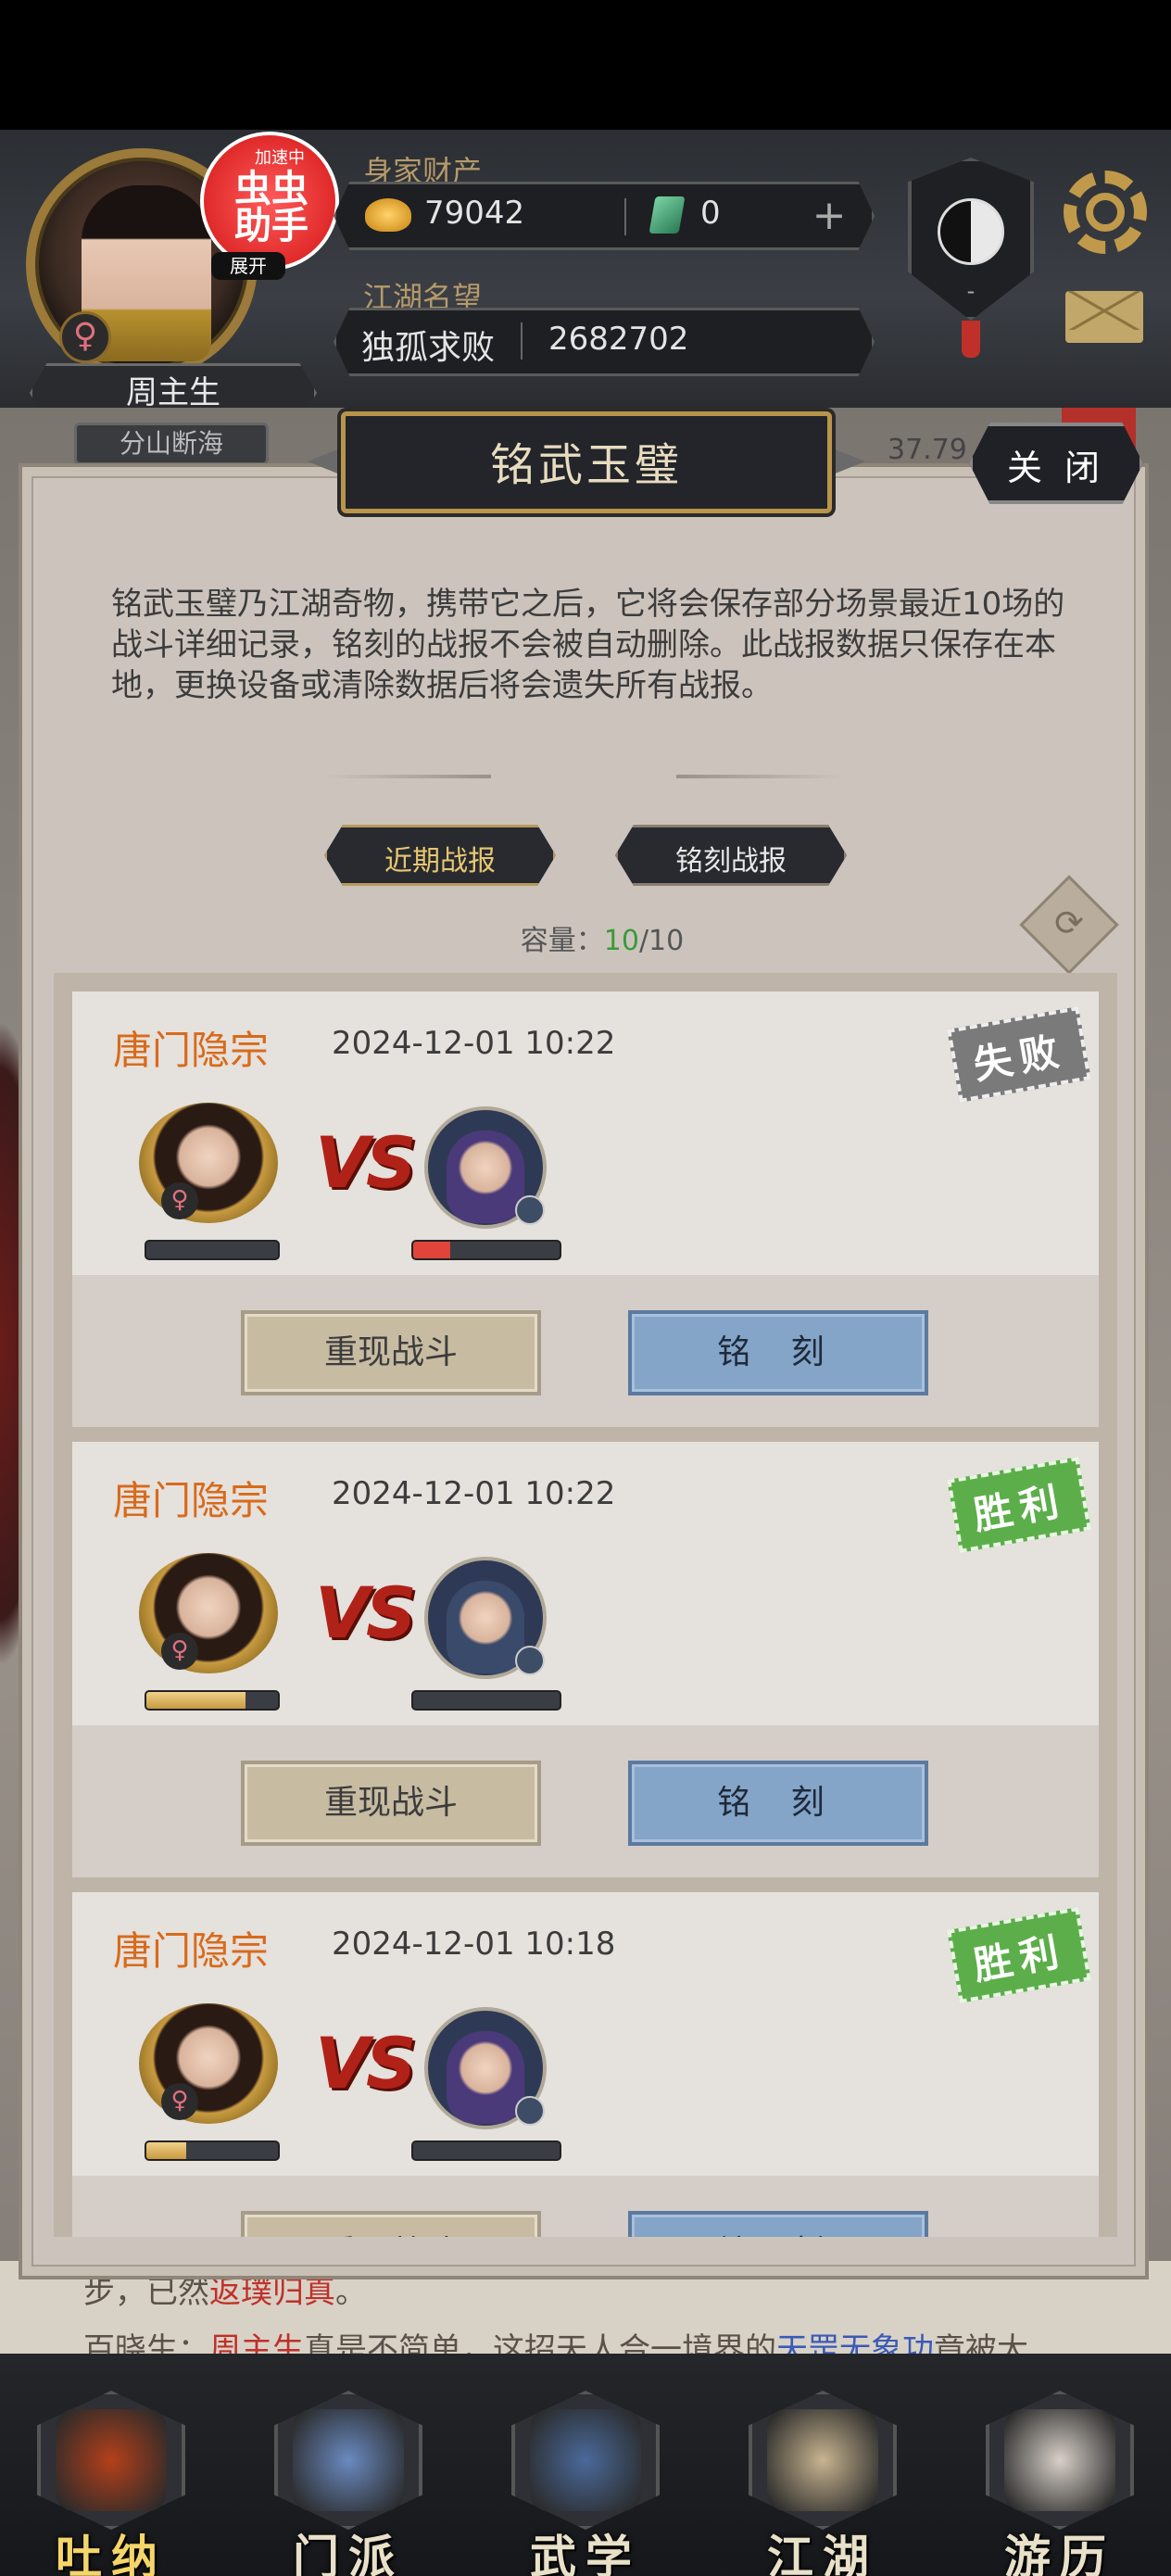 This screenshot has height=2576, width=1171. What do you see at coordinates (408, 776) in the screenshot?
I see `divider-ornament-left` at bounding box center [408, 776].